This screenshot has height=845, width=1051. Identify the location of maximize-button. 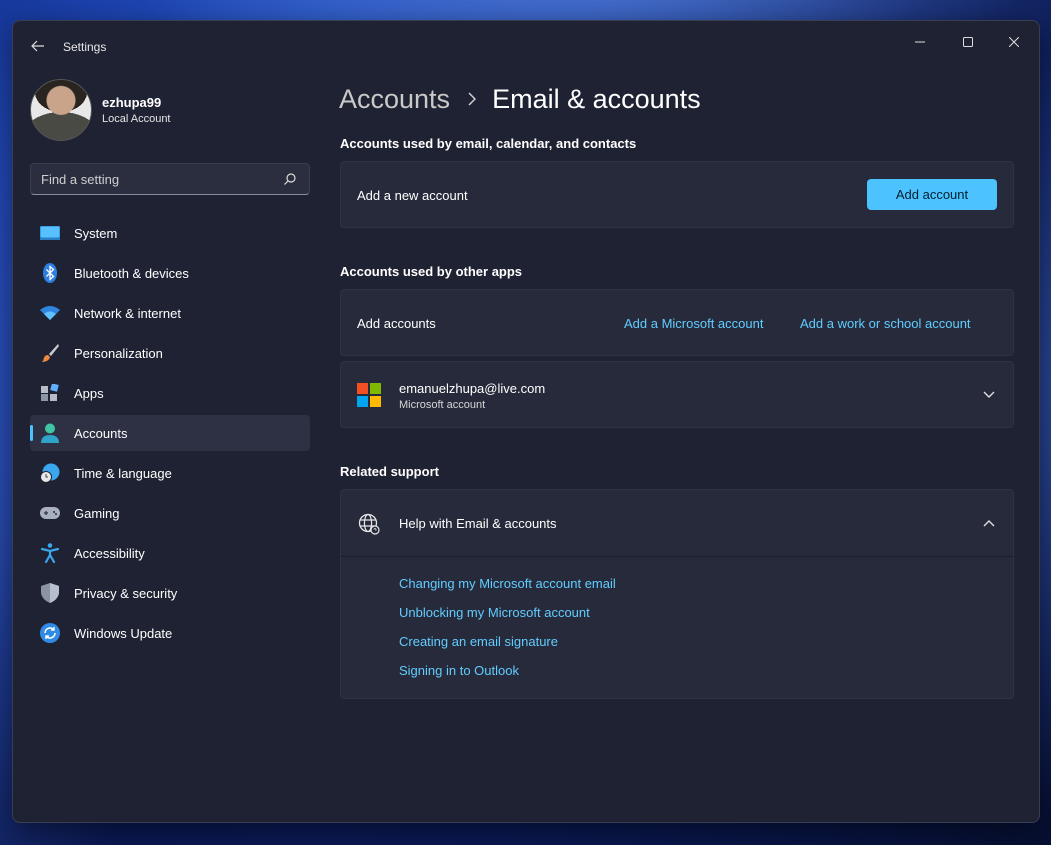
(968, 42).